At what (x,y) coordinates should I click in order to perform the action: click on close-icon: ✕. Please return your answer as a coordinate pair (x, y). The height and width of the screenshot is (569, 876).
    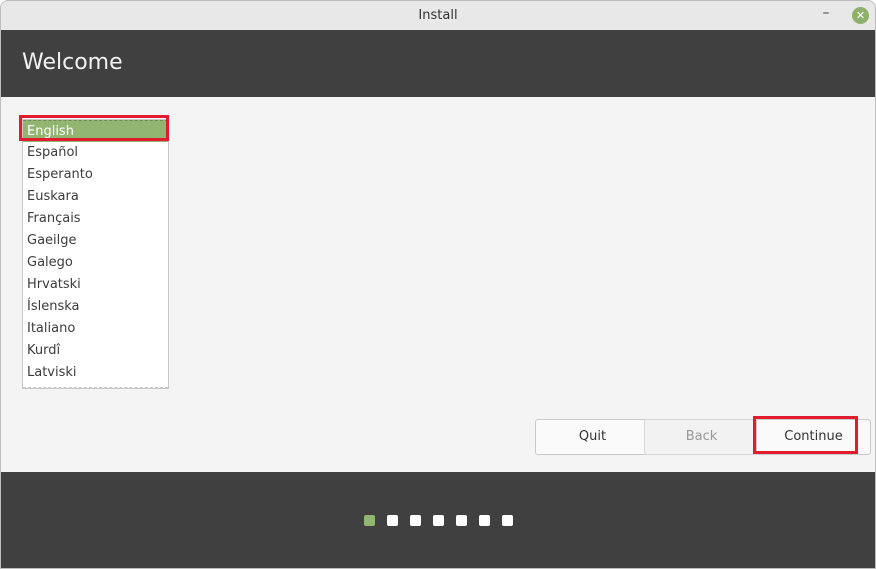
    Looking at the image, I should click on (860, 15).